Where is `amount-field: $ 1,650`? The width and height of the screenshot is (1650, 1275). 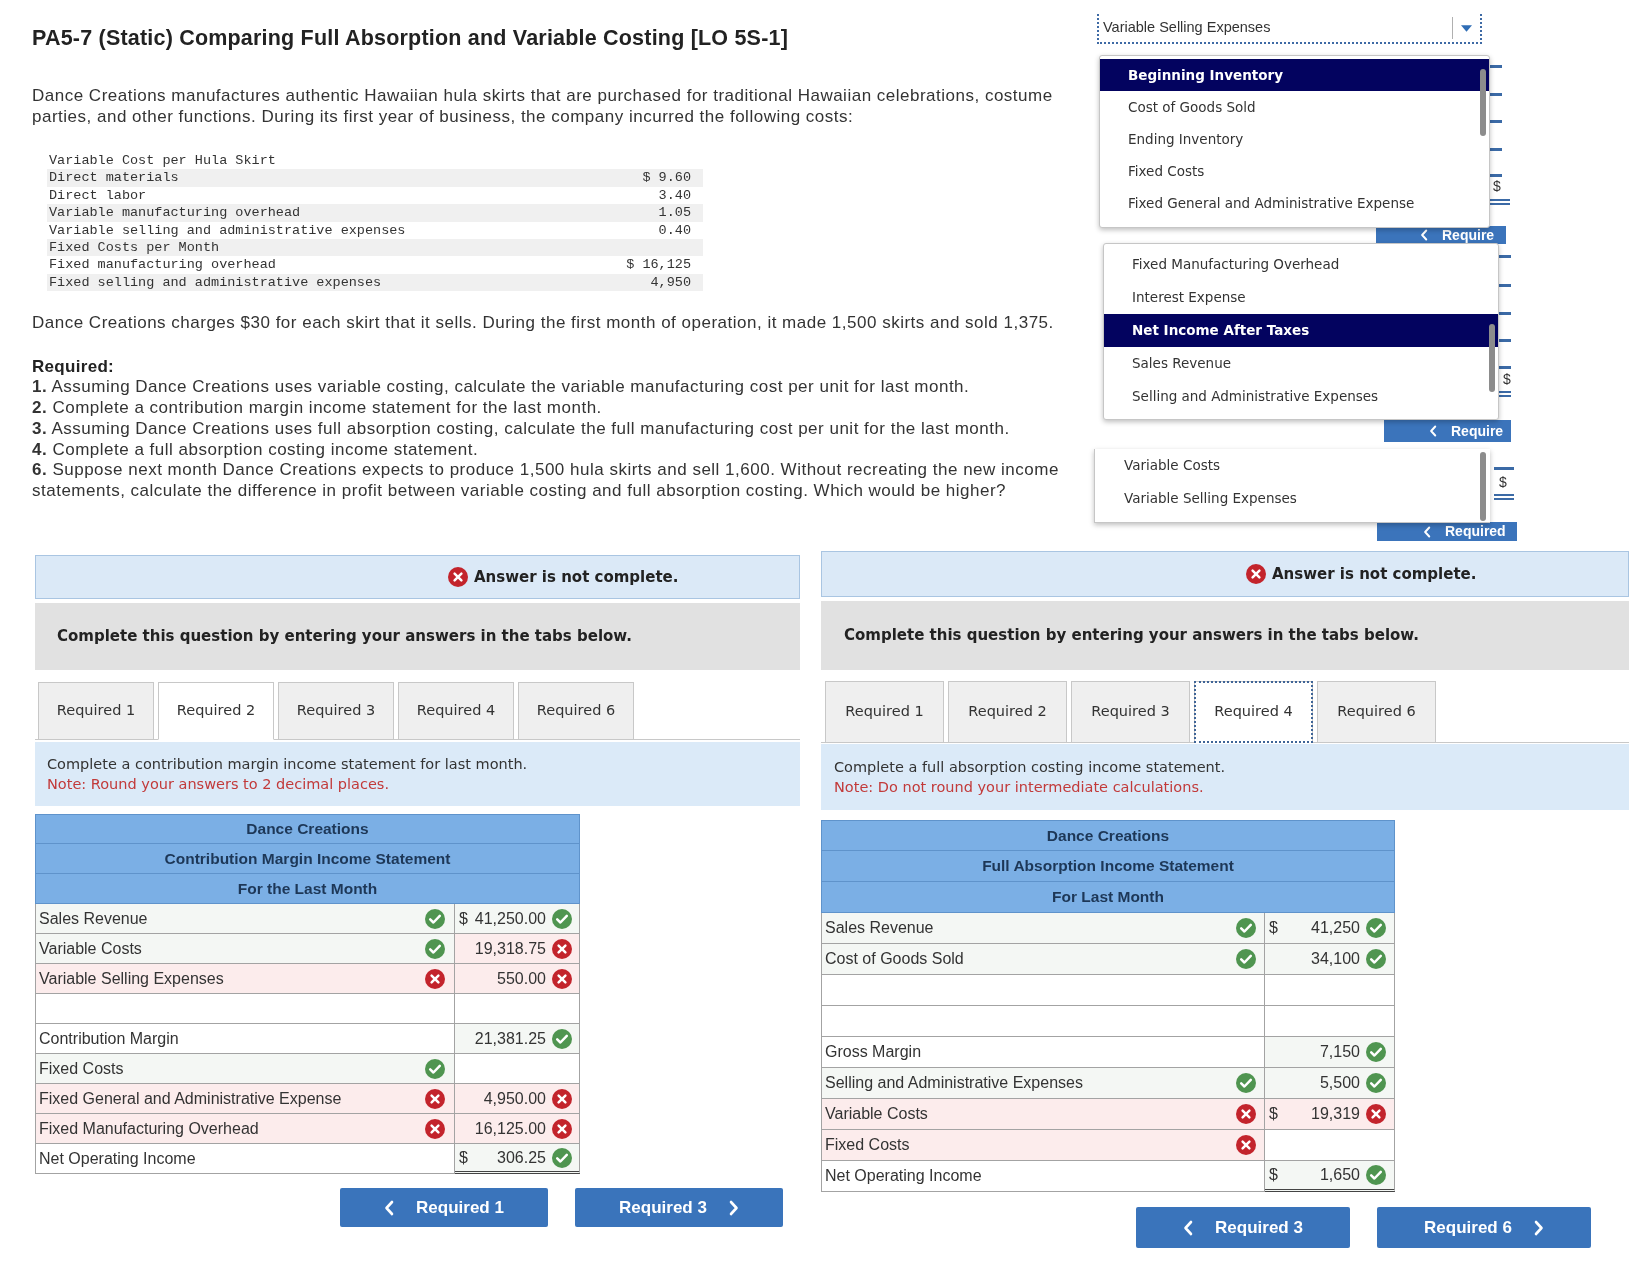
amount-field: $ 1,650 is located at coordinates (1330, 1176).